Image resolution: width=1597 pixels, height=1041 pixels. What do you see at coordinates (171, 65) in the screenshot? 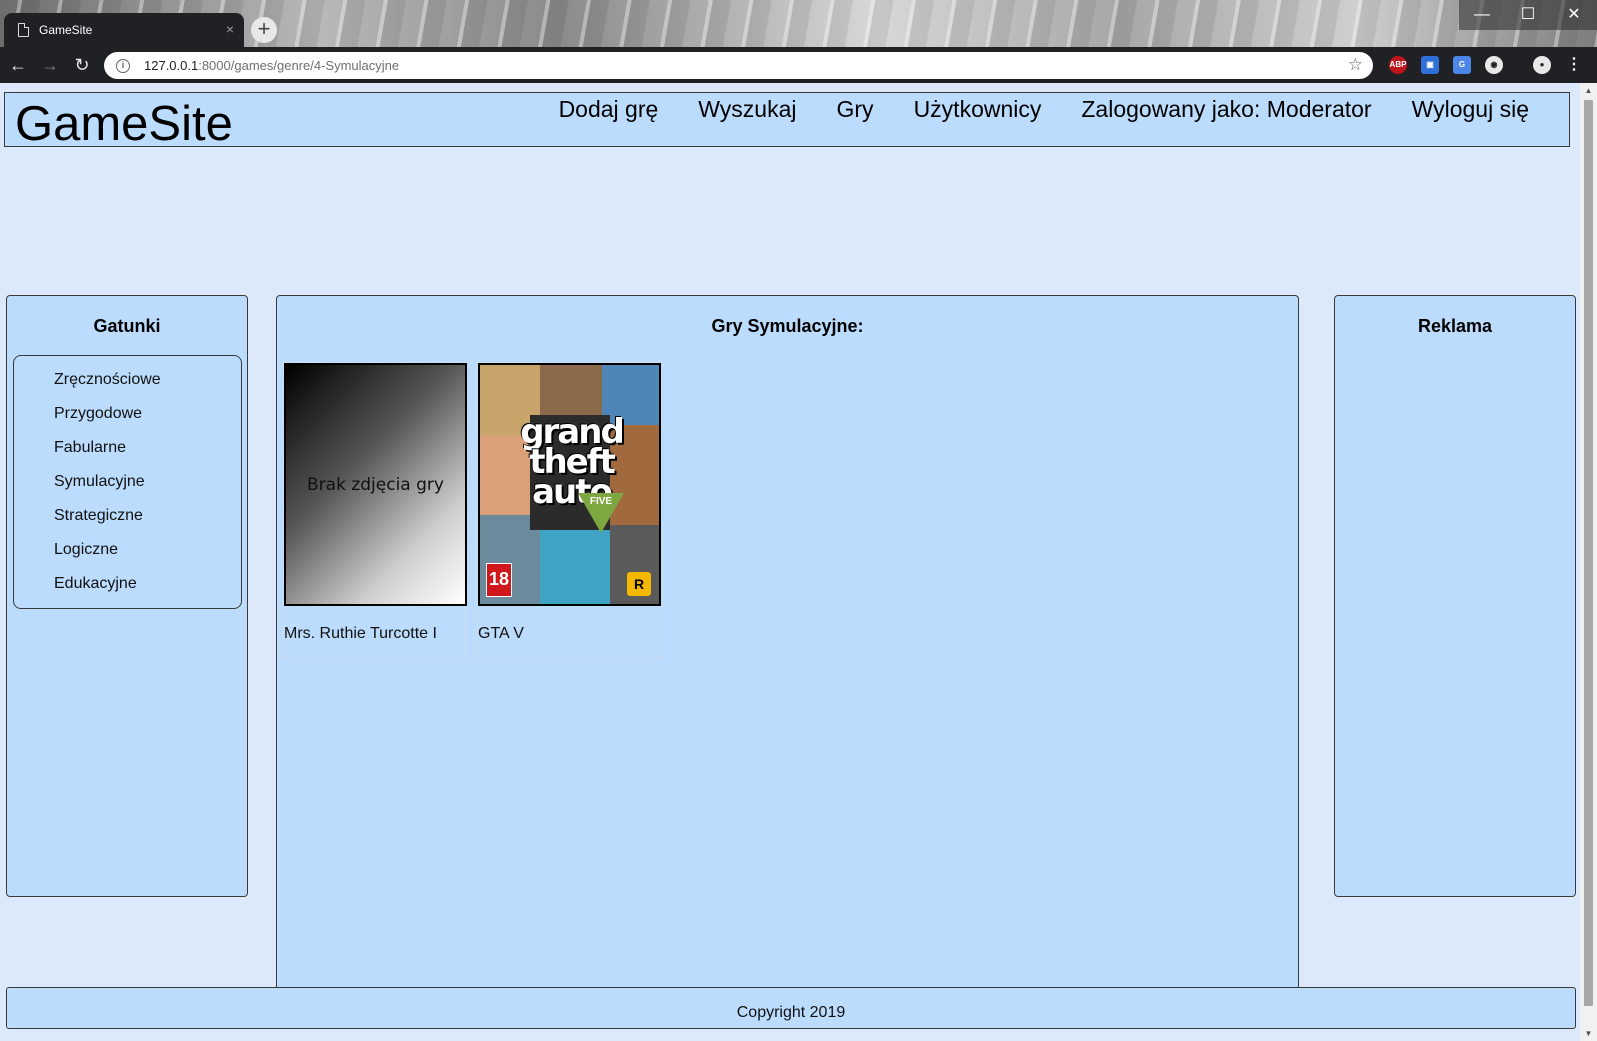
I see `url-host: 127.0.0.1` at bounding box center [171, 65].